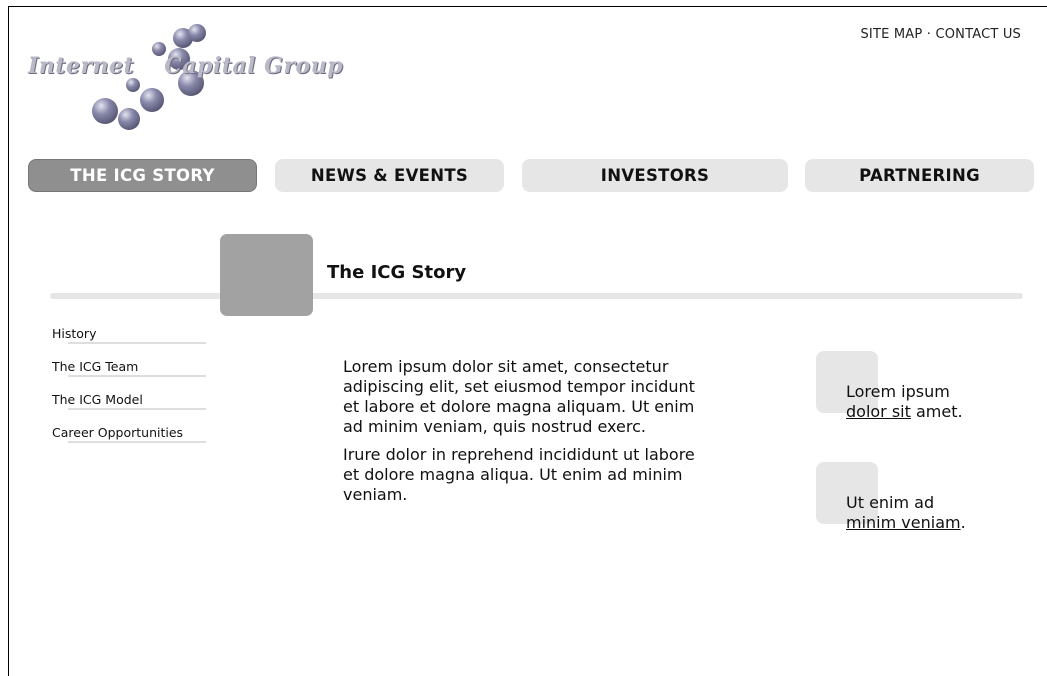 Image resolution: width=1047 pixels, height=676 pixels. I want to click on nav-tab-label: NEWS & EVENTS, so click(389, 175).